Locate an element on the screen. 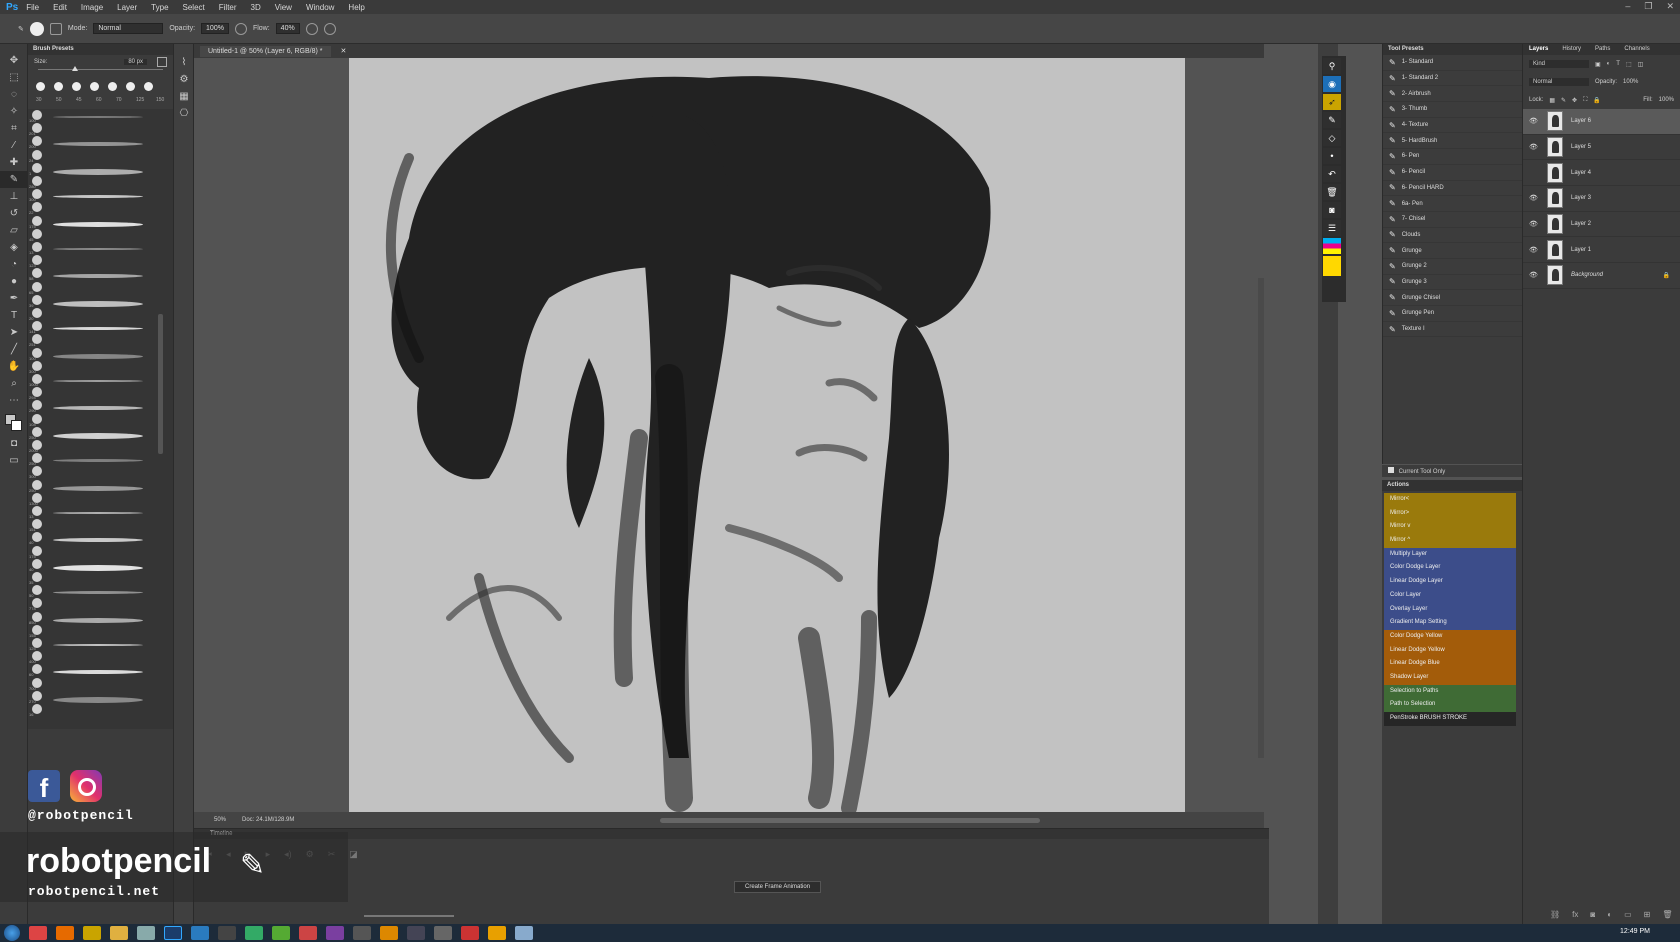 The width and height of the screenshot is (1680, 942). tool-preset-item: ✎ Clouds is located at coordinates (1452, 236).